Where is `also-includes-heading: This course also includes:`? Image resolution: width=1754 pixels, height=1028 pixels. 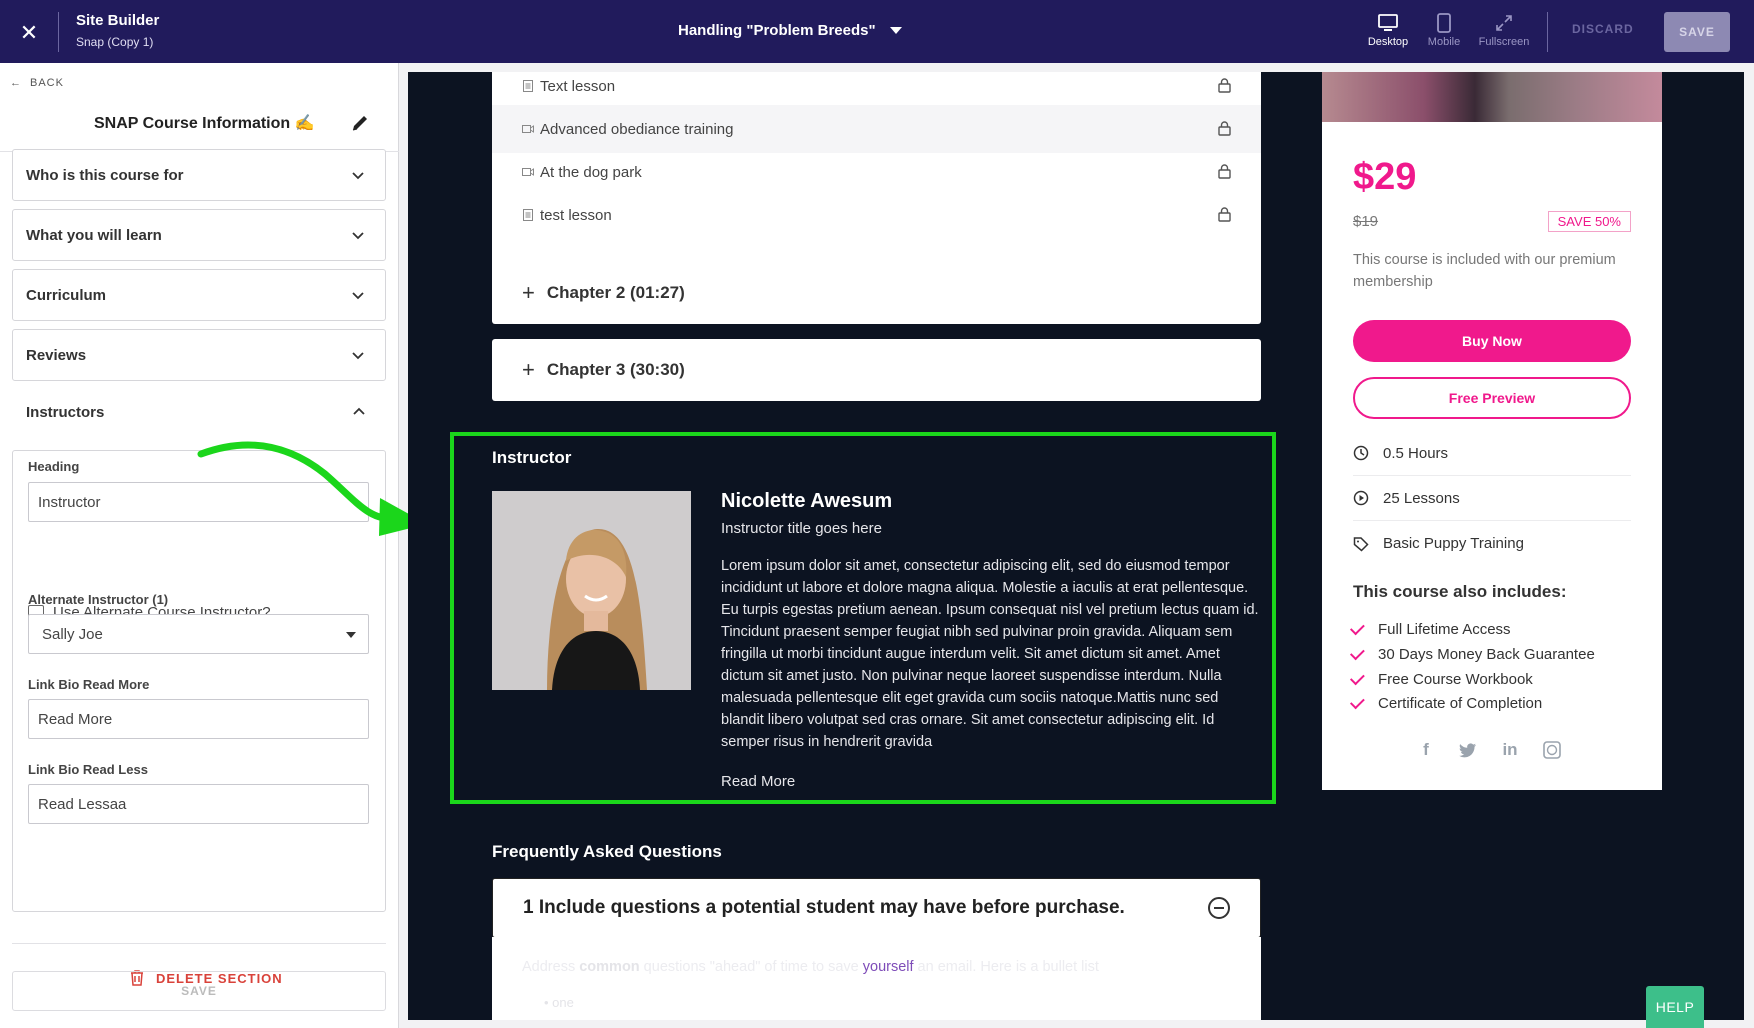
also-includes-heading: This course also includes: is located at coordinates (1460, 591).